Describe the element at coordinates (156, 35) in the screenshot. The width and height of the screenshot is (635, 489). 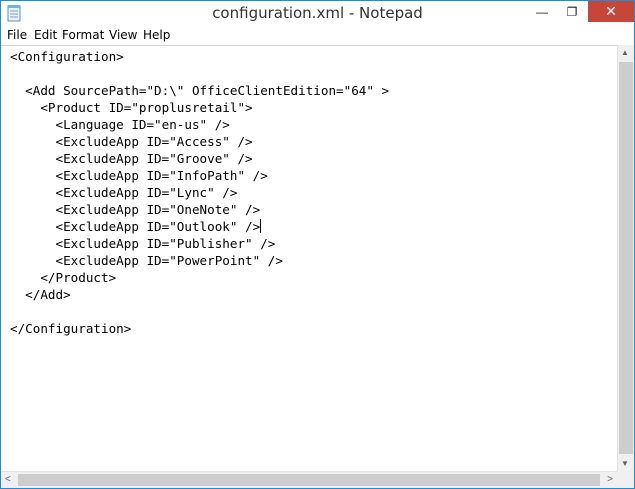
I see `menu-help: Help` at that location.